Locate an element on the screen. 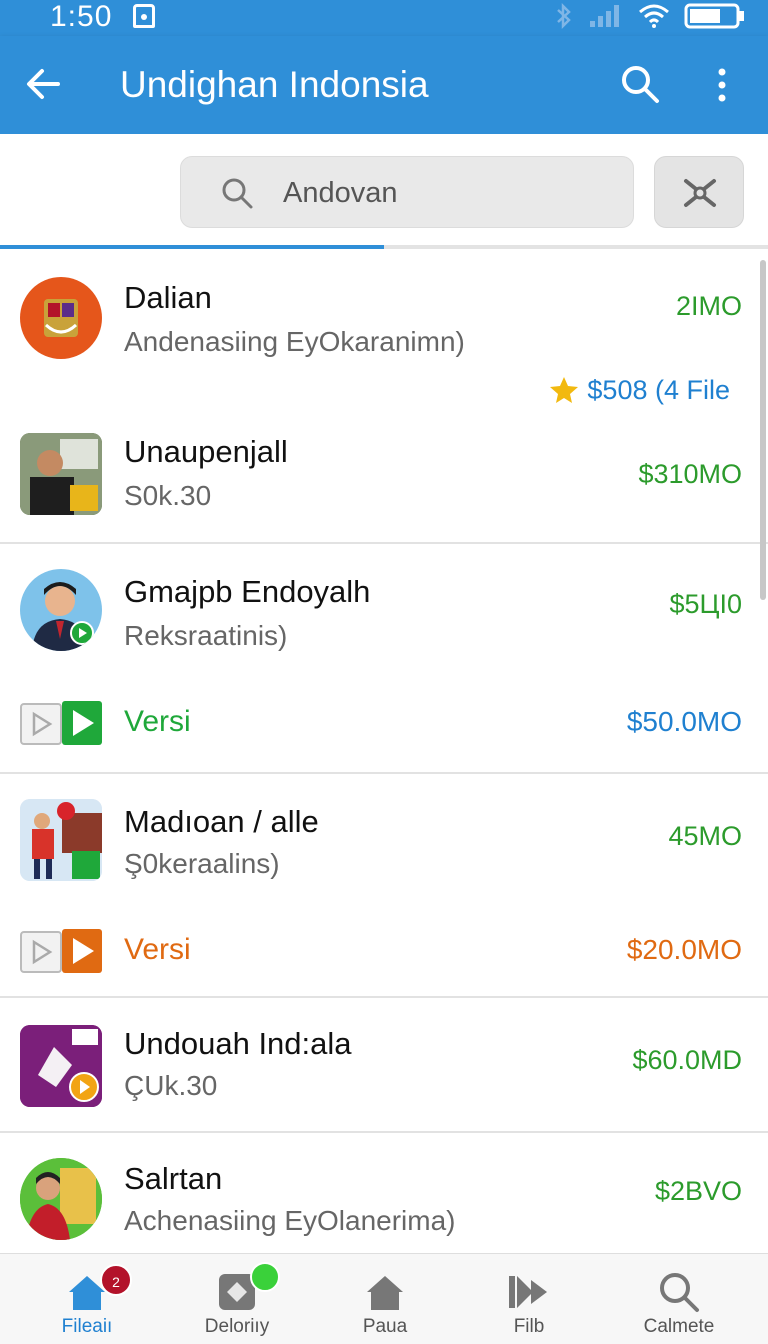 This screenshot has width=768, height=1344. list-item: Undouah Ind:ala ÇUk.30 $60.0MD is located at coordinates (384, 1066).